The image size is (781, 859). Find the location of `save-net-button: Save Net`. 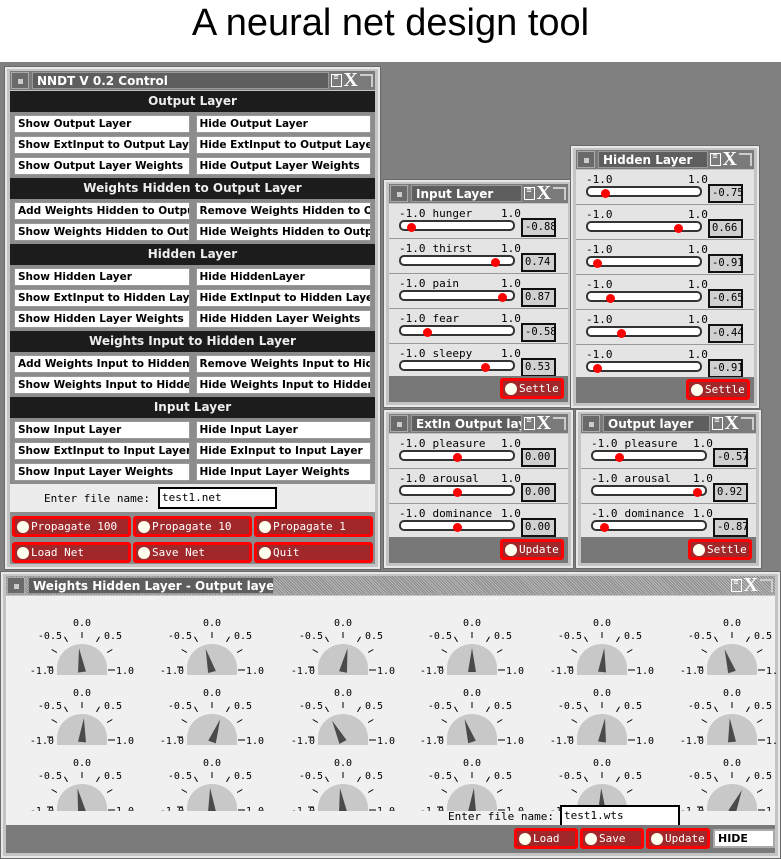

save-net-button: Save Net is located at coordinates (192, 552).